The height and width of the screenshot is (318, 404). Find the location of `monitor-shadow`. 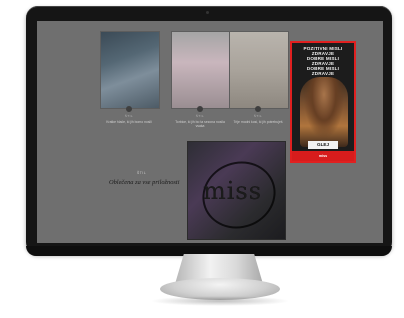

monitor-shadow is located at coordinates (220, 301).